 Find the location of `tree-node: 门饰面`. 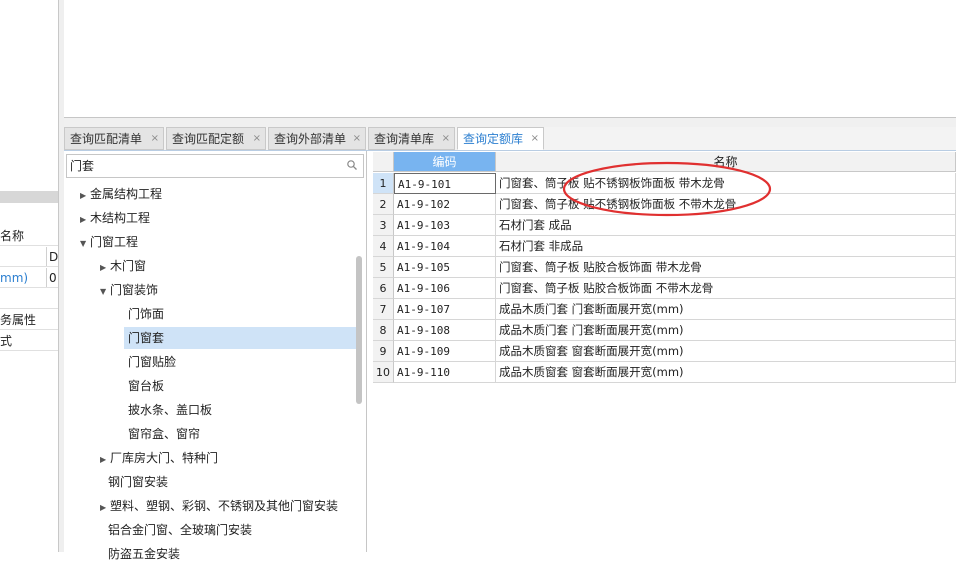

tree-node: 门饰面 is located at coordinates (146, 314).